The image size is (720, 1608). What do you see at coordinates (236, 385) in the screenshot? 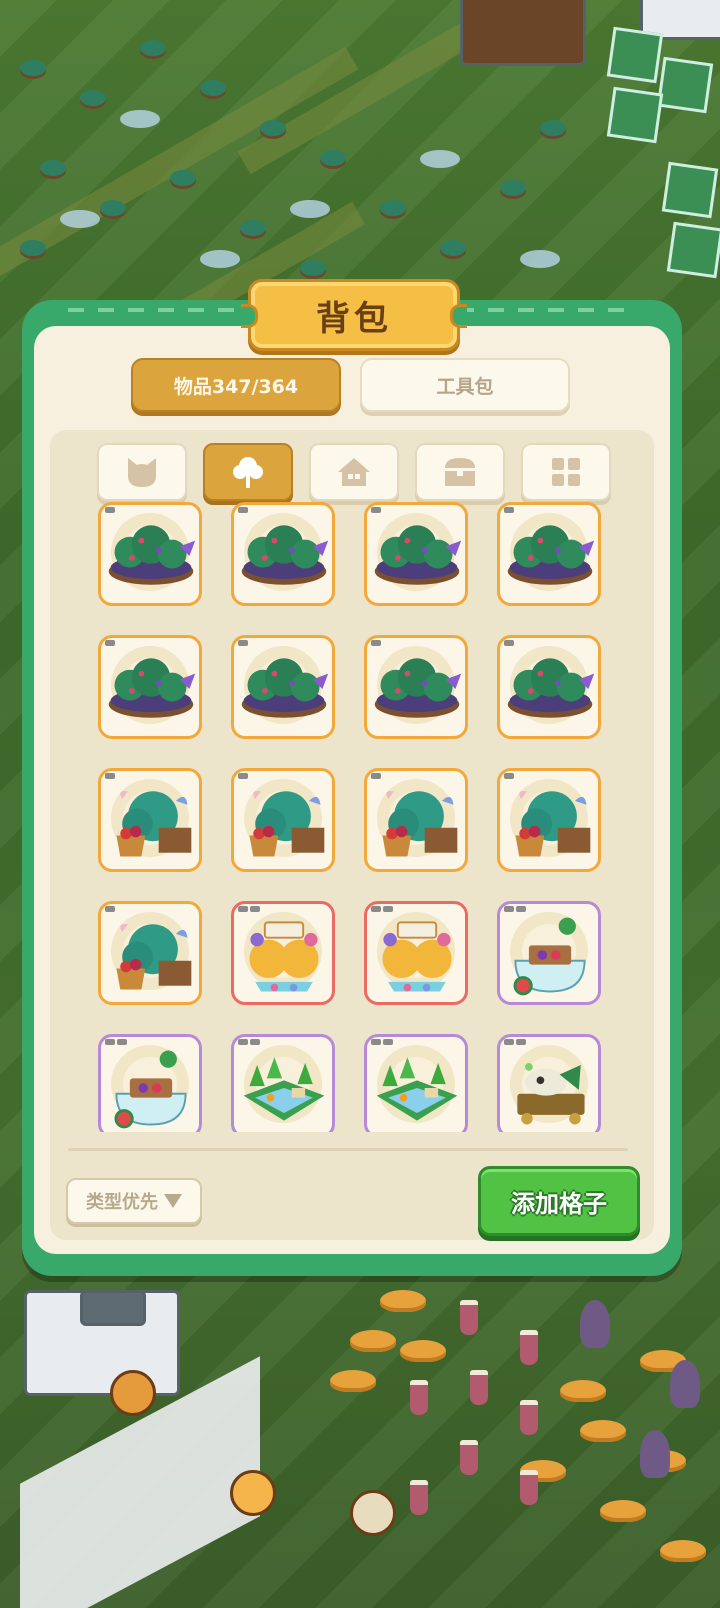
I see `tab-items: 物品347/364` at bounding box center [236, 385].